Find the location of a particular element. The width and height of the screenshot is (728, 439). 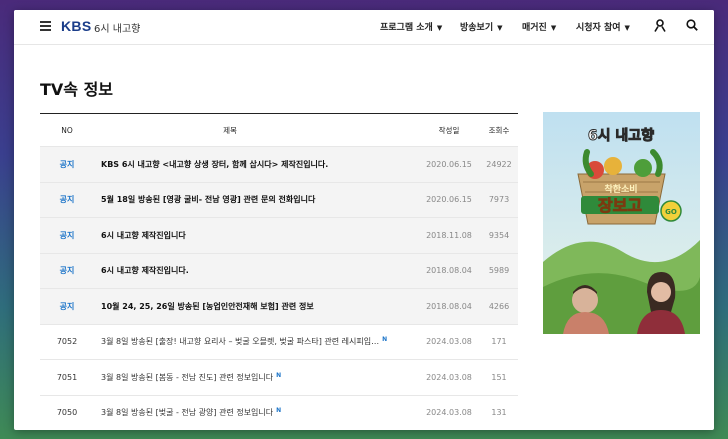

notice-row: 공지 6시 내고향 제작진입니다 2018.11.08 9354 is located at coordinates (279, 236).